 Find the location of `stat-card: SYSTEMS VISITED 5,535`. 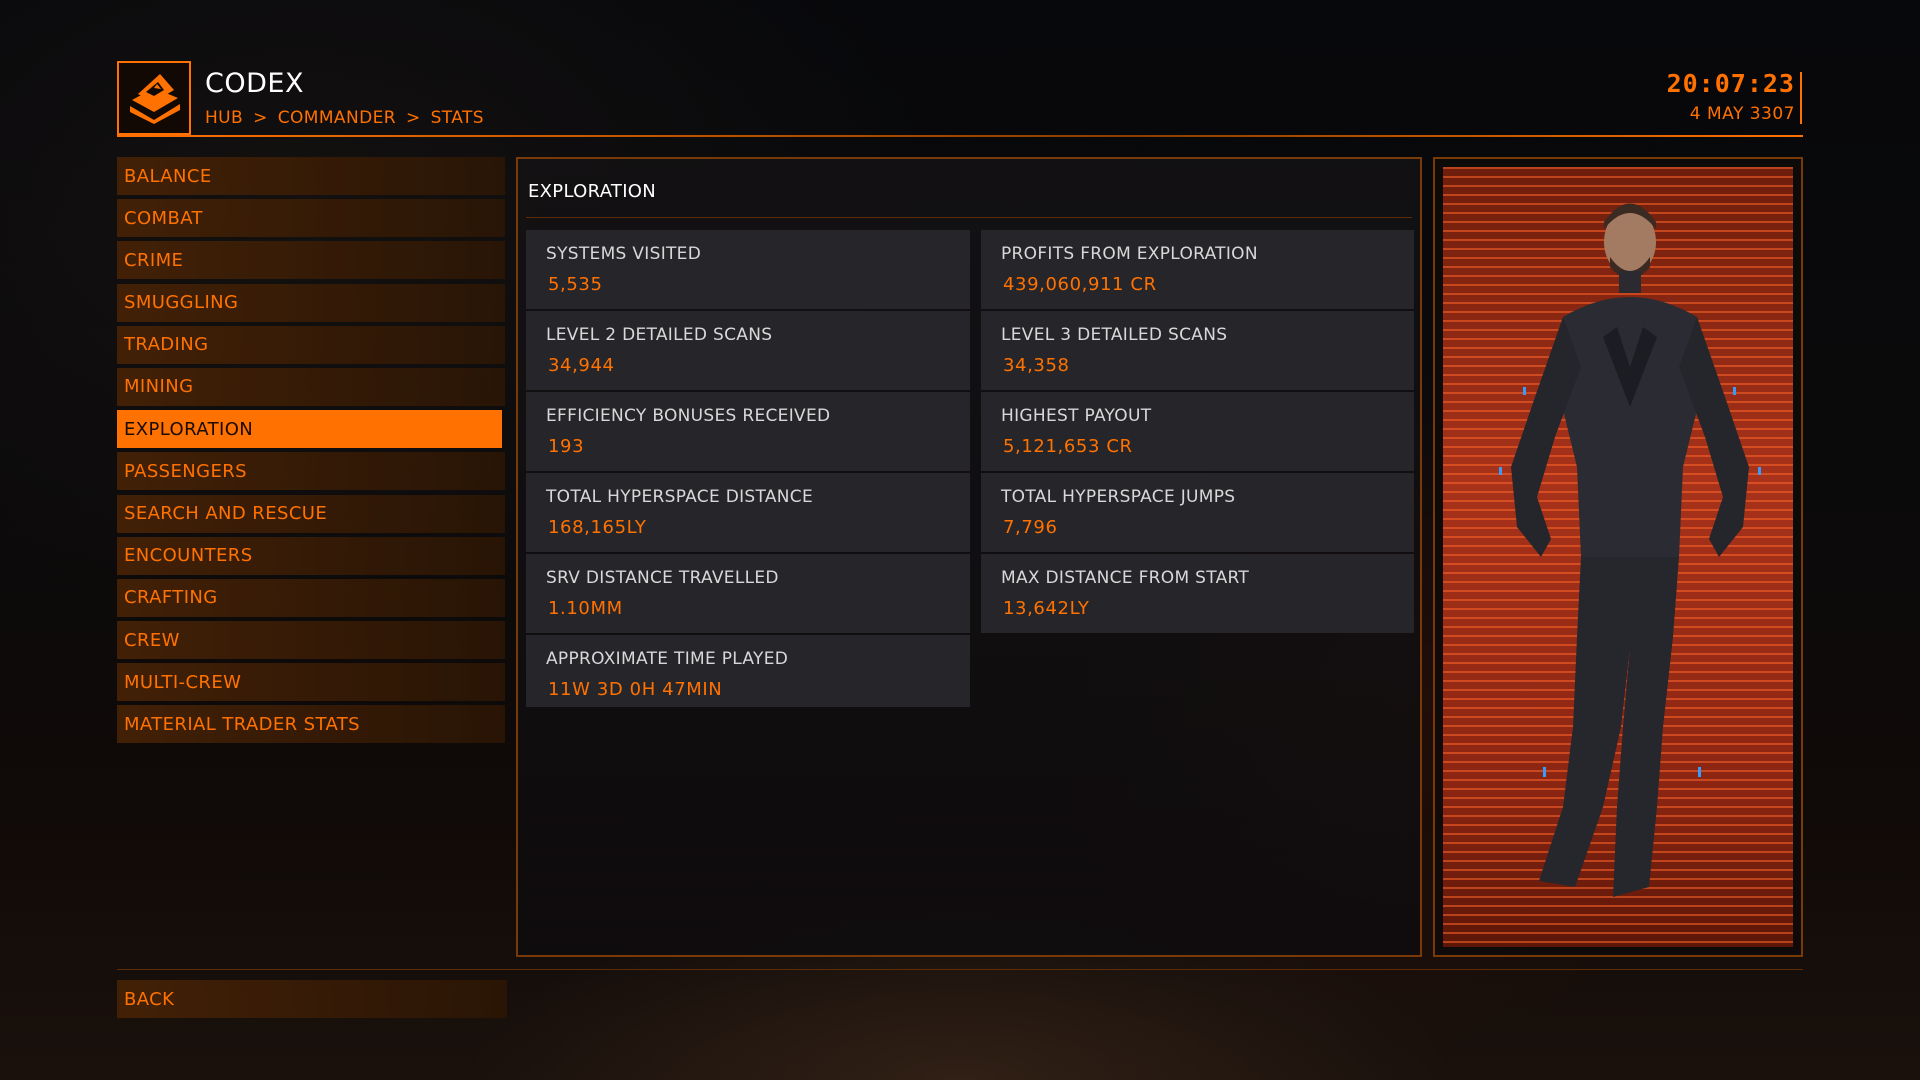

stat-card: SYSTEMS VISITED 5,535 is located at coordinates (748, 269).